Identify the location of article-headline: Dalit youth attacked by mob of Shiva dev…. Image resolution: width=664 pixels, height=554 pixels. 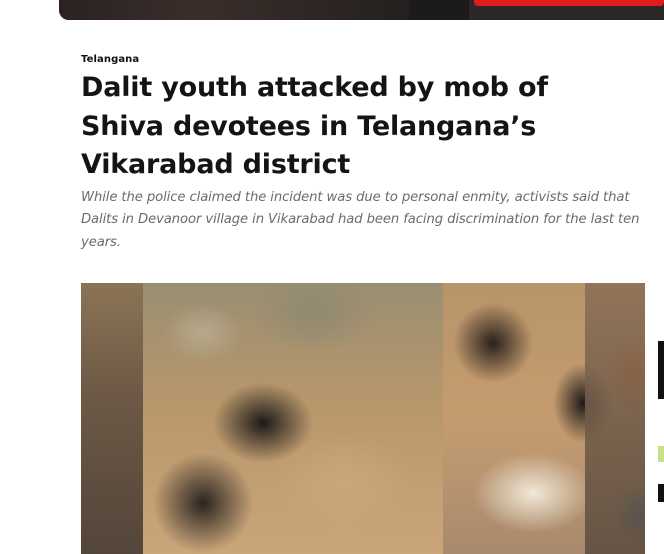
(314, 126).